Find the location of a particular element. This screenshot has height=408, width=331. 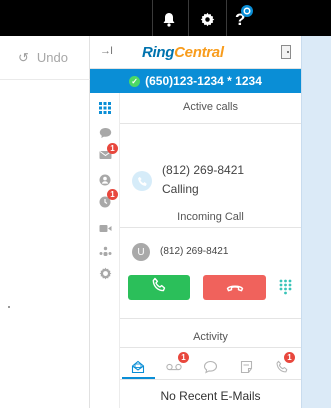

phone-answer-icon is located at coordinates (159, 287).